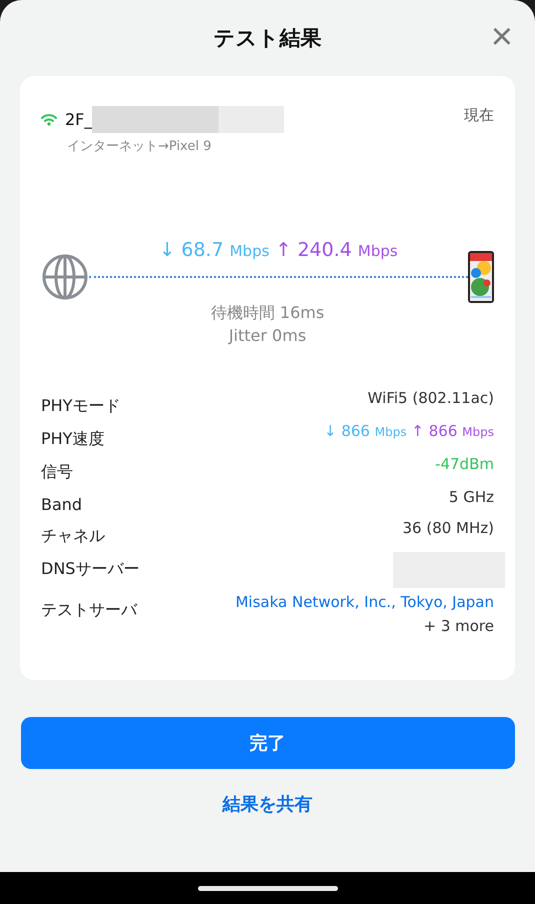 Image resolution: width=535 pixels, height=904 pixels. I want to click on detail-value: 5 GHz, so click(471, 497).